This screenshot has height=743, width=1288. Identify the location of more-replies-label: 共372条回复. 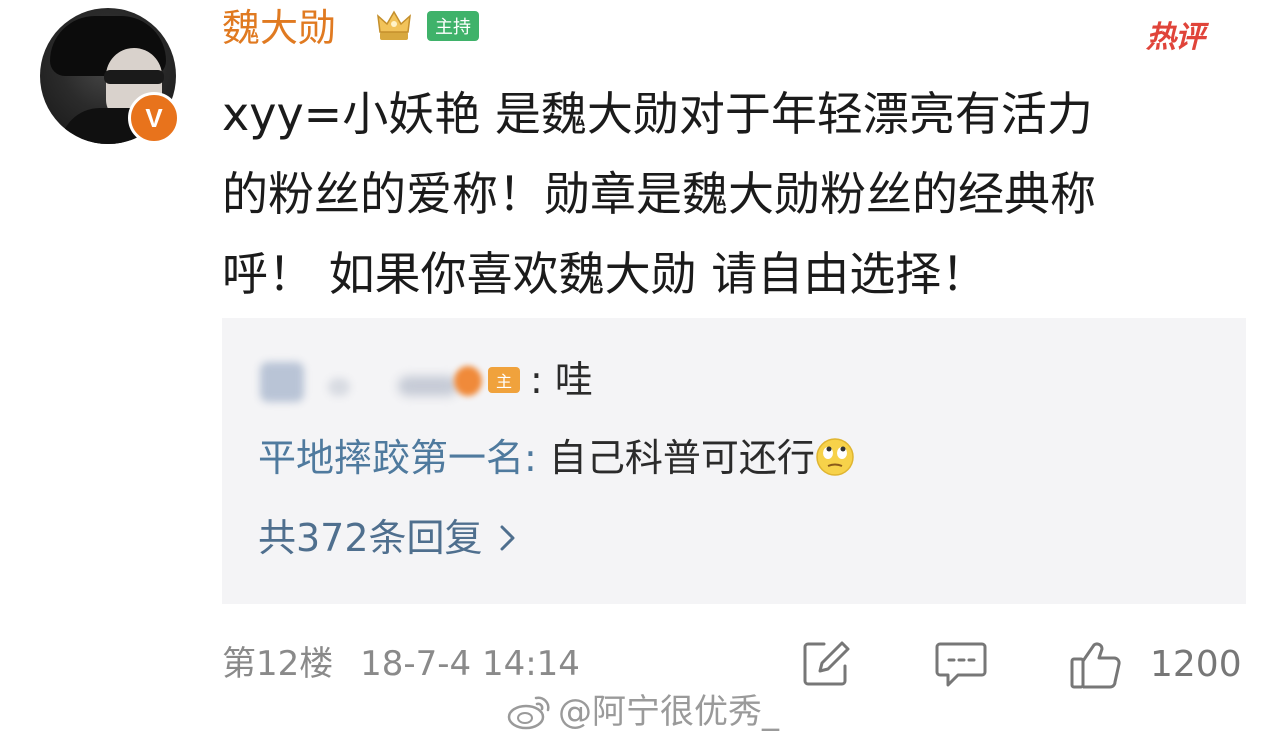
(370, 538).